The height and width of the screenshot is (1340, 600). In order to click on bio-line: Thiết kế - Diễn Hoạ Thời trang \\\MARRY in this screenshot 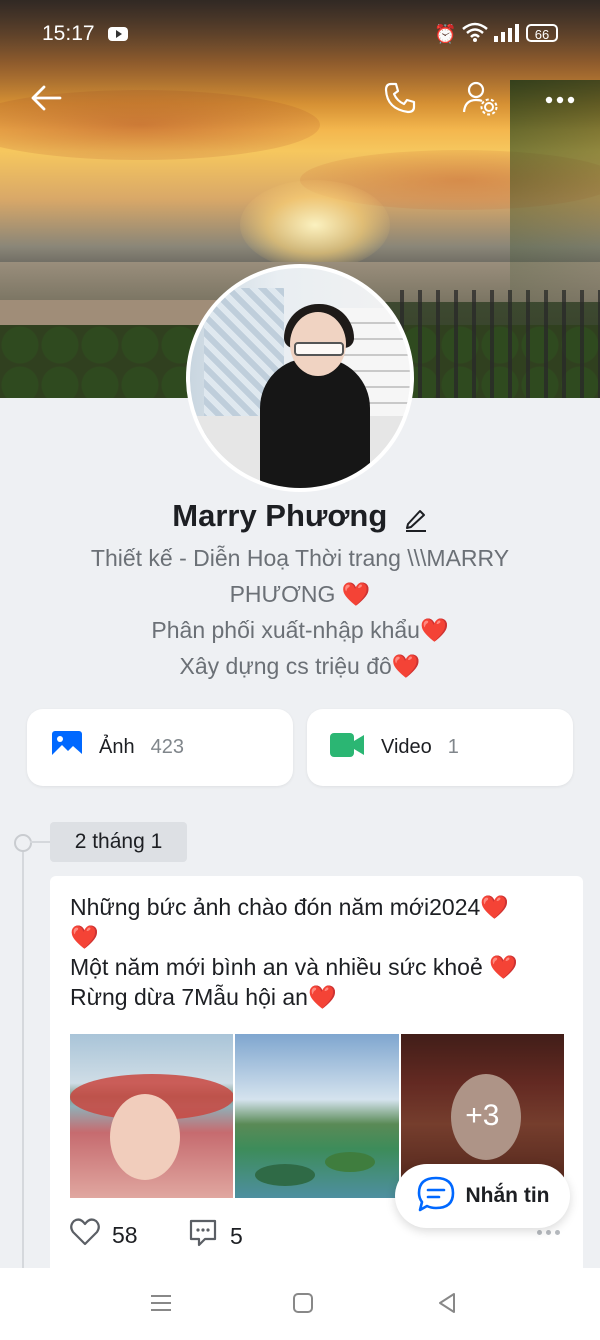, I will do `click(300, 558)`.